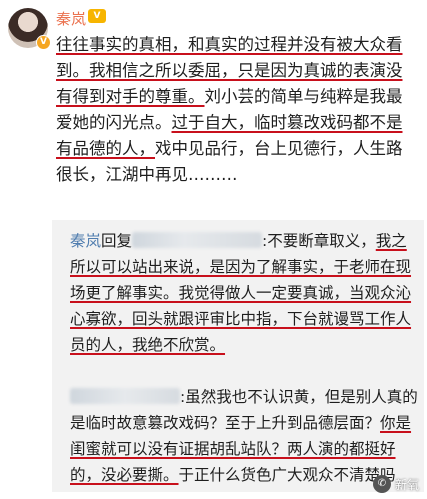 This screenshot has width=427, height=499. What do you see at coordinates (85, 241) in the screenshot?
I see `reply-author: 秦岚` at bounding box center [85, 241].